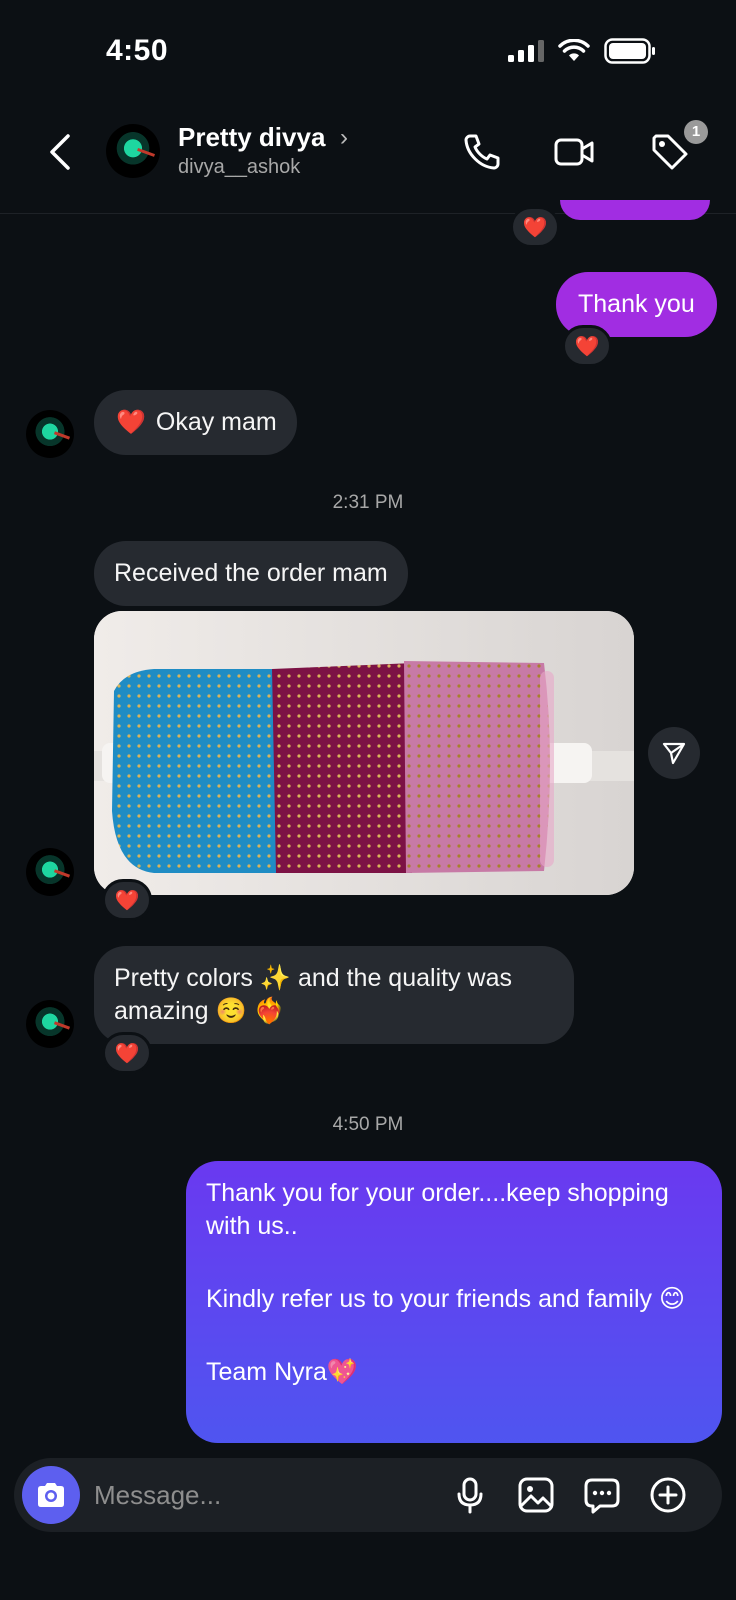  What do you see at coordinates (526, 51) in the screenshot?
I see `signal-icon` at bounding box center [526, 51].